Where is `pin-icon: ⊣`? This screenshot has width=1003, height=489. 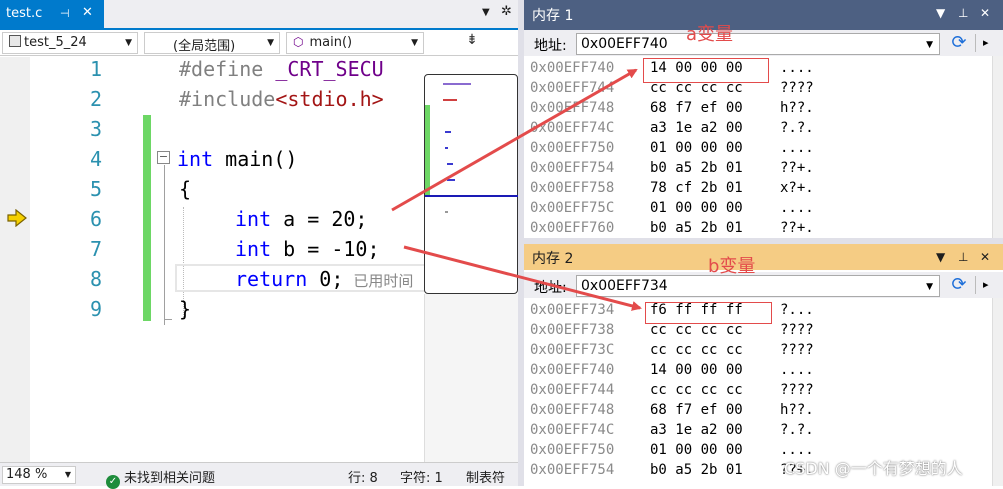 pin-icon: ⊣ is located at coordinates (65, 13).